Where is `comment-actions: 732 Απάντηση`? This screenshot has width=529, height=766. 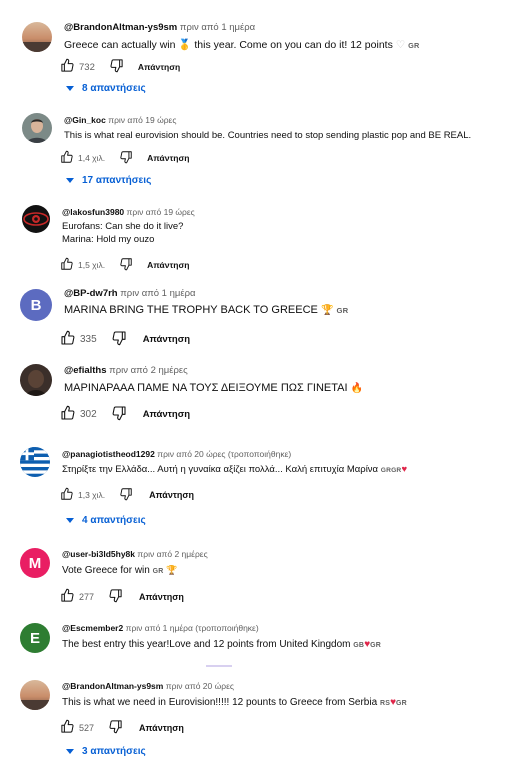
comment-actions: 732 Απάντηση is located at coordinates (120, 67).